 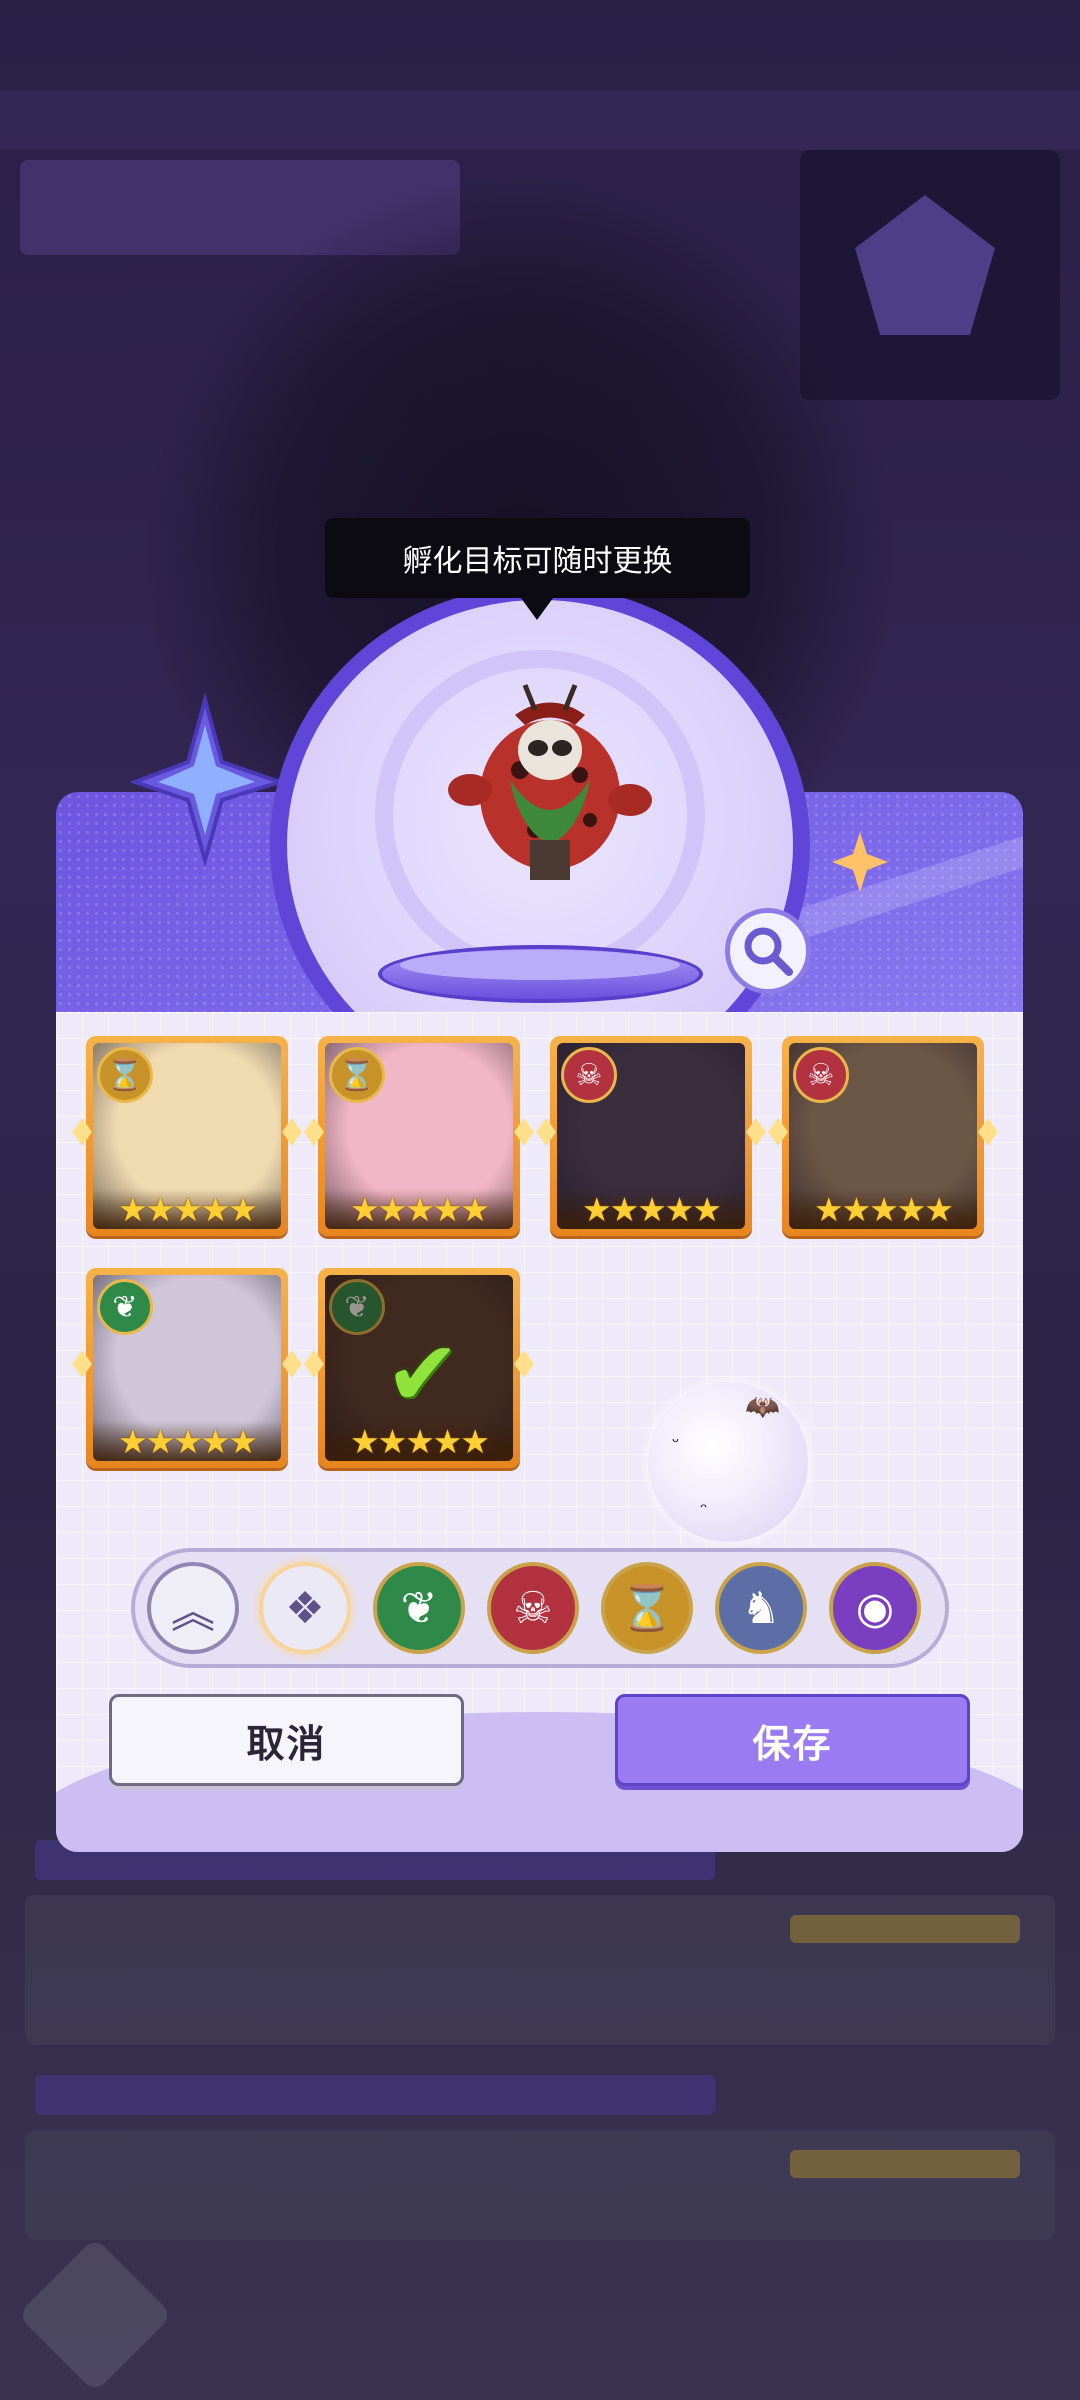 I want to click on filter-demon-icon: ☠, so click(x=533, y=1608).